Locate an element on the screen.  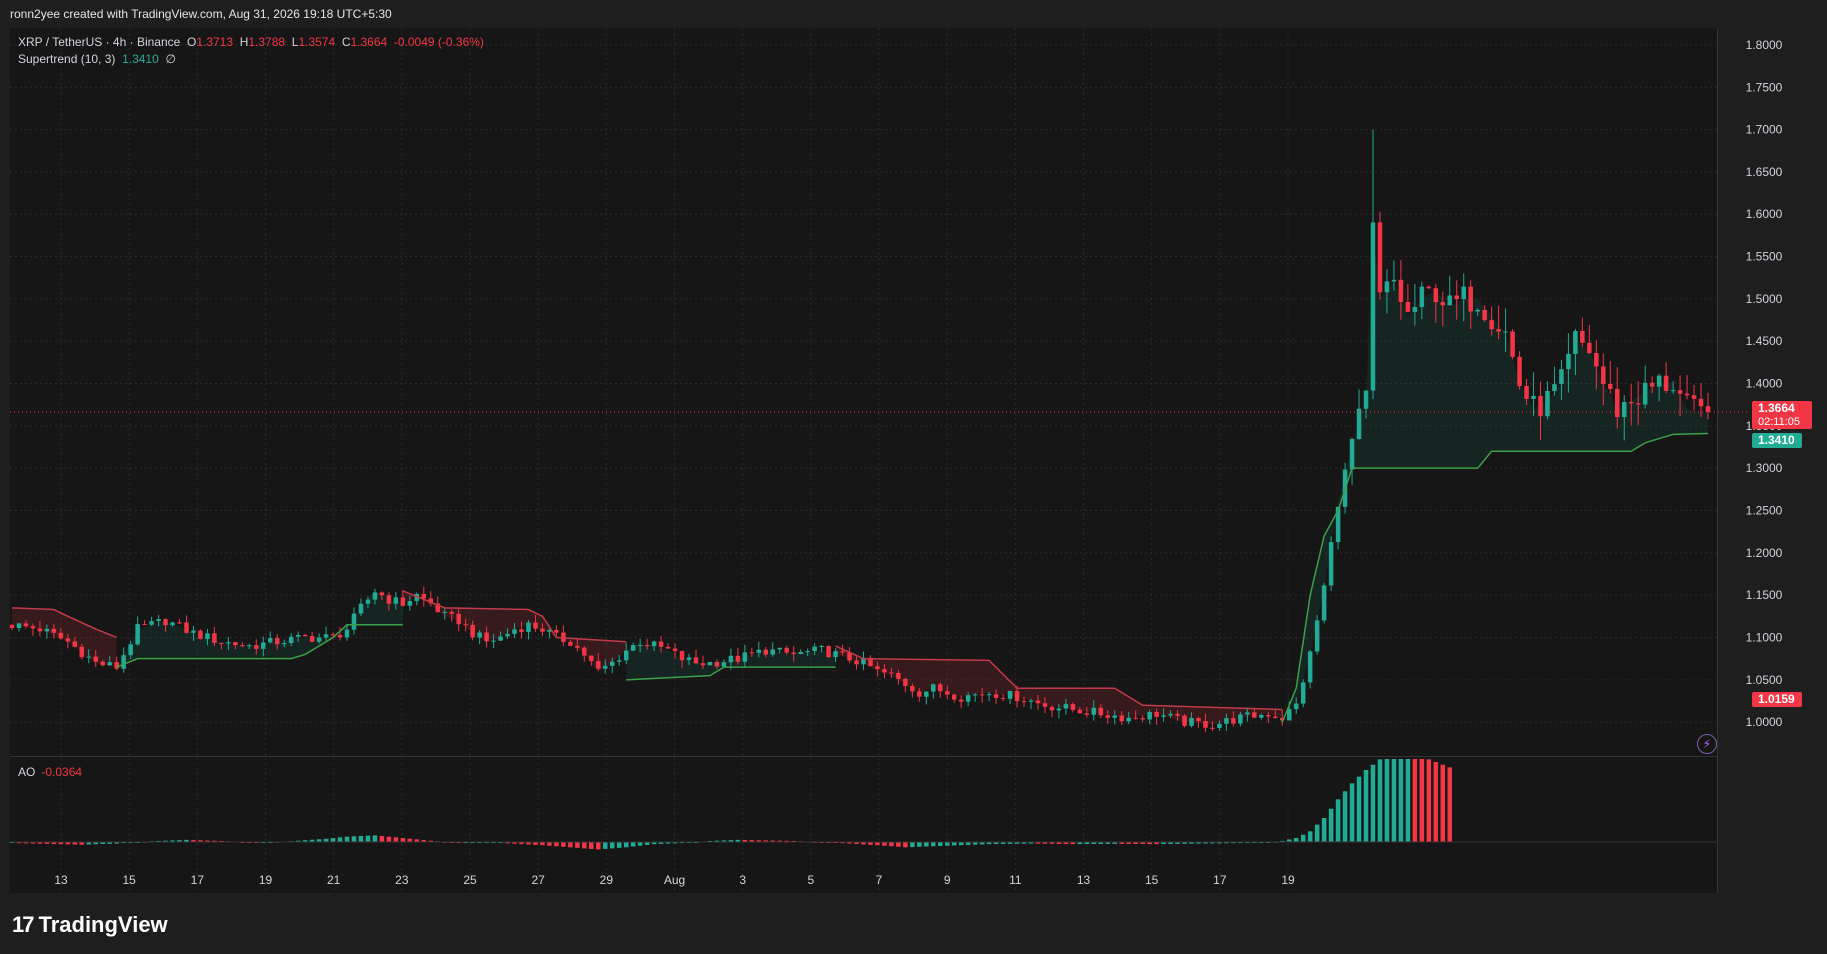
price-tick-label: 1.2000 is located at coordinates (1764, 553).